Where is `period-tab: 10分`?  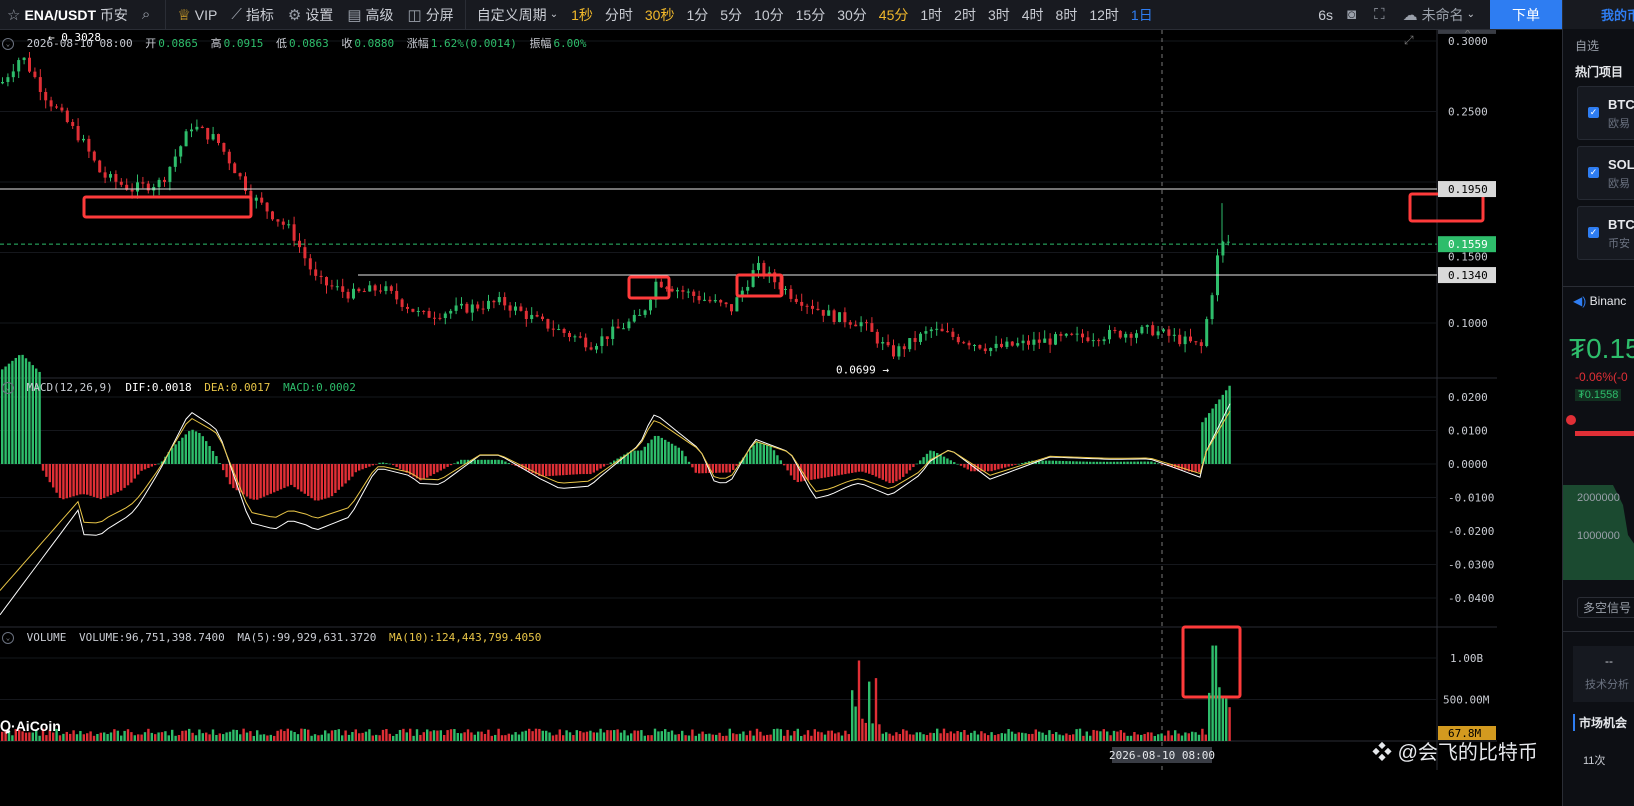
period-tab: 10分 is located at coordinates (769, 15).